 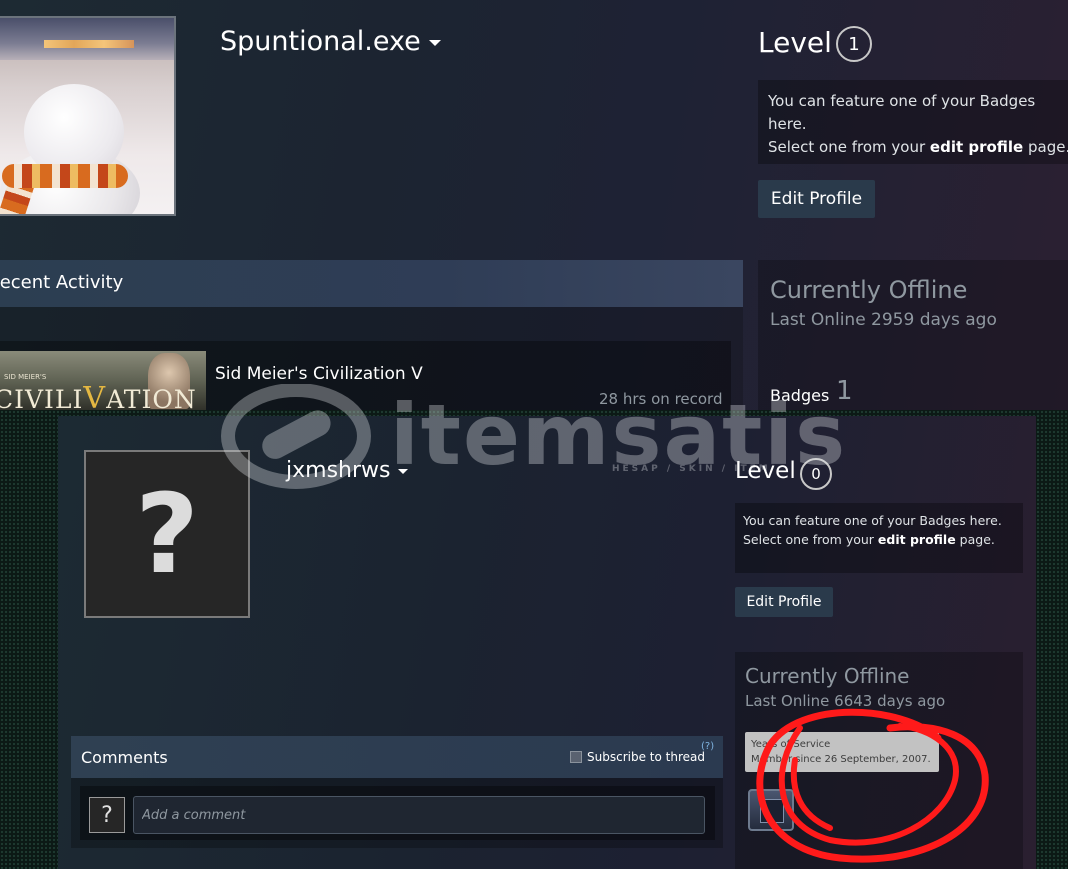 What do you see at coordinates (25, 377) in the screenshot?
I see `game-capsule-small-text: SID MEIER'S` at bounding box center [25, 377].